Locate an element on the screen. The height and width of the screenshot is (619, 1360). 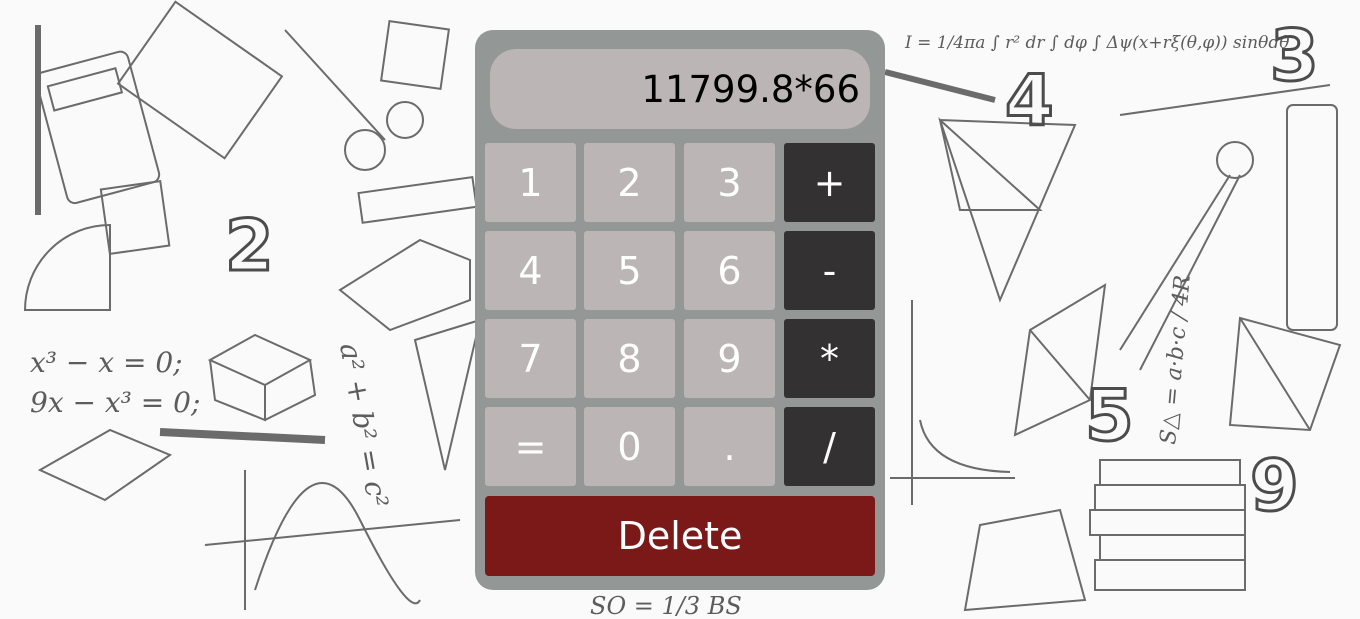
triangle-doodle-icon is located at coordinates (1007, 210).